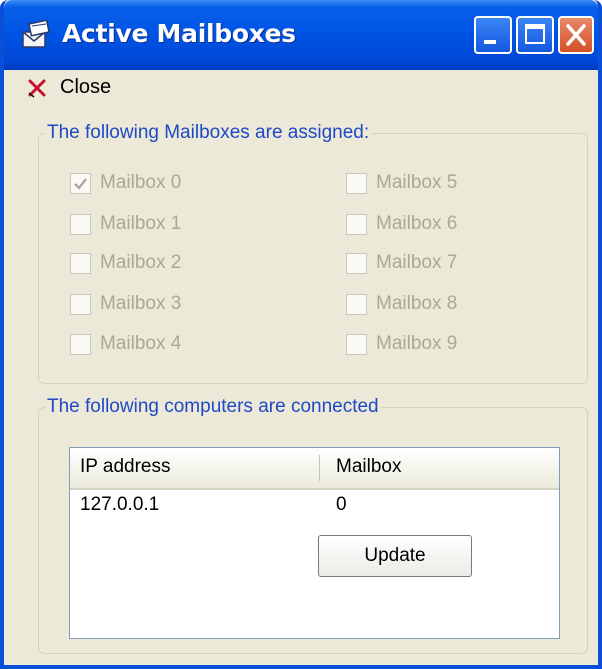  Describe the element at coordinates (417, 303) in the screenshot. I see `checkbox-label: Mailbox 8` at that location.